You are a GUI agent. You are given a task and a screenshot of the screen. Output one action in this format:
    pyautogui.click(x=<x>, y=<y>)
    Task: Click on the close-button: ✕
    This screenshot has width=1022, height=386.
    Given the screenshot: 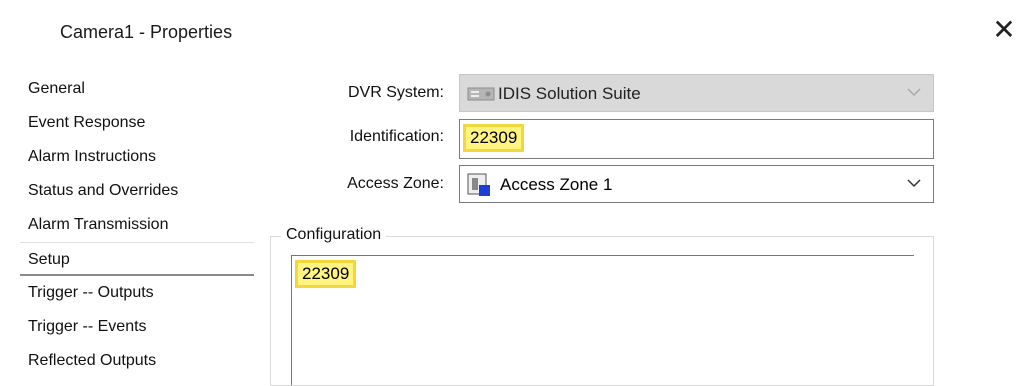 What is the action you would take?
    pyautogui.click(x=1004, y=31)
    